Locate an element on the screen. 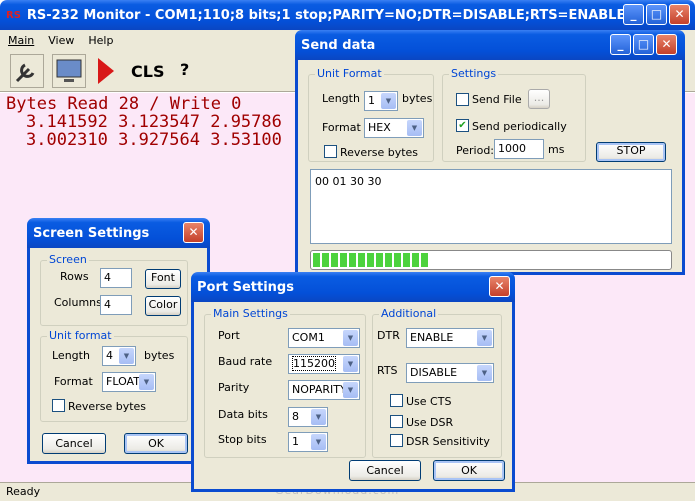  databits-select: 8 ▼ is located at coordinates (308, 417).